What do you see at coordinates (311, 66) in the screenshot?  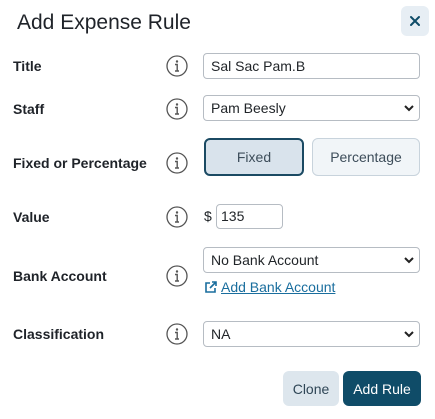 I see `title-input: Sal Sac Pam.B` at bounding box center [311, 66].